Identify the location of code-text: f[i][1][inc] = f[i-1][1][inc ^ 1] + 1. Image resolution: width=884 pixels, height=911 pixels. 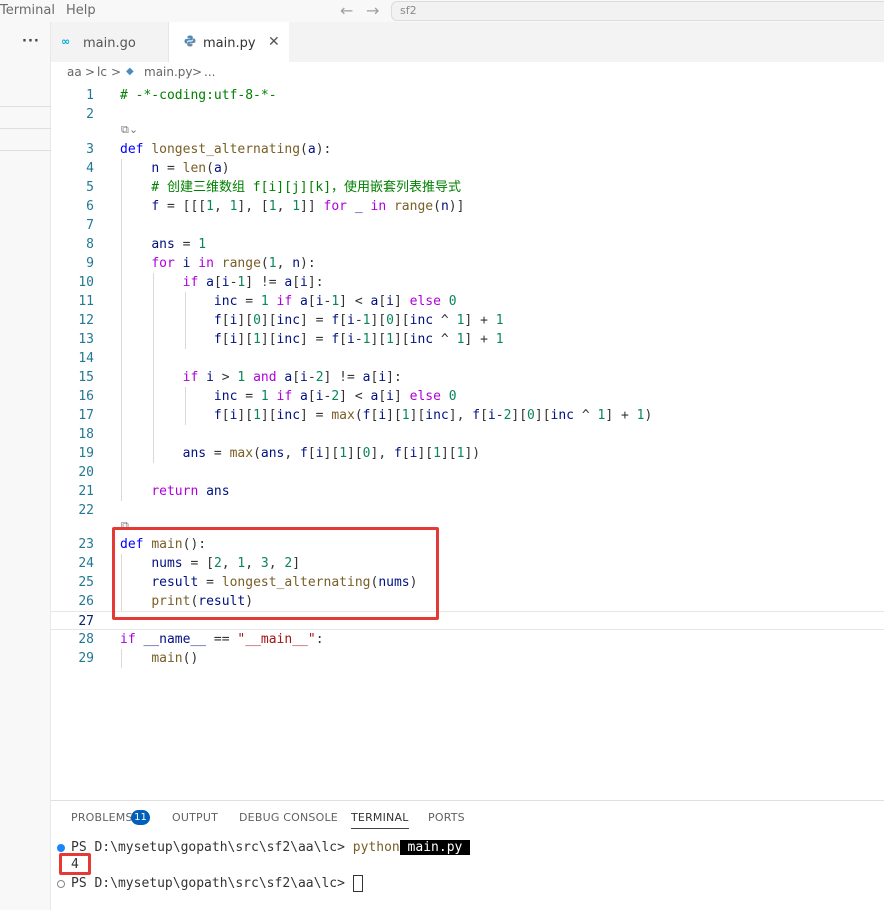
(358, 339).